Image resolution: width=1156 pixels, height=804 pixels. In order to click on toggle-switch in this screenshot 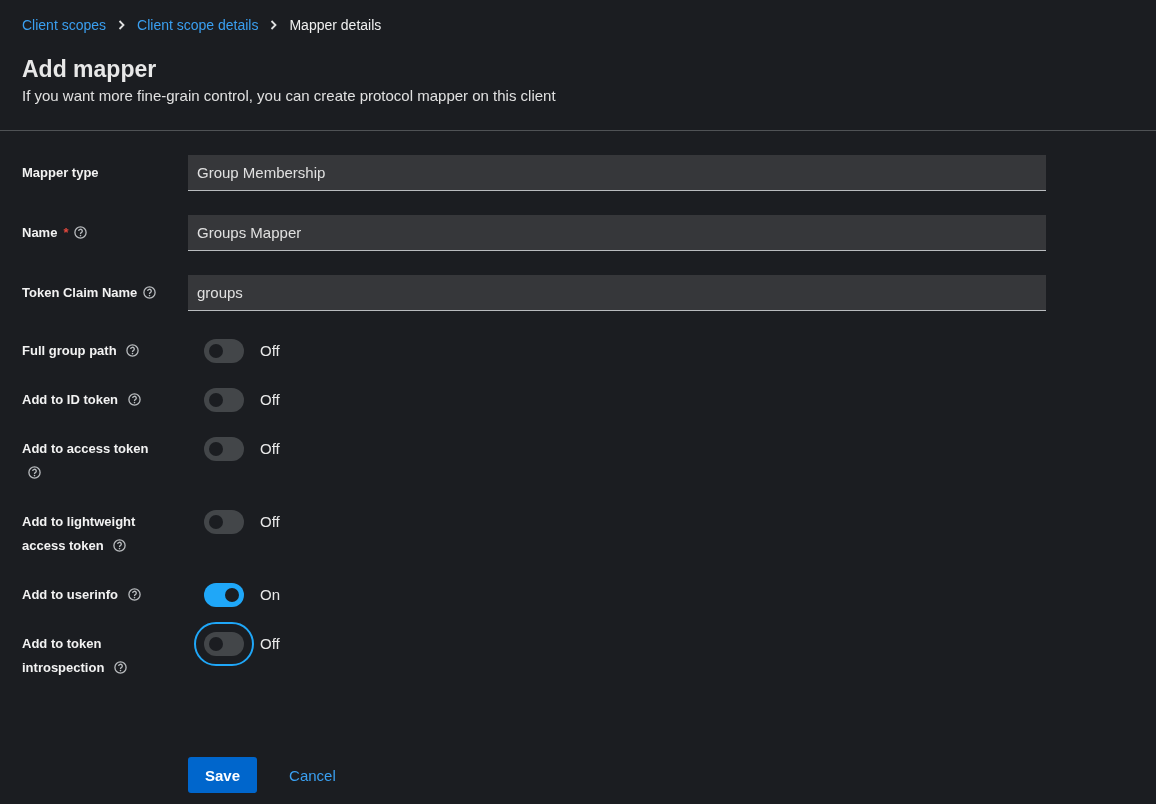, I will do `click(224, 644)`.